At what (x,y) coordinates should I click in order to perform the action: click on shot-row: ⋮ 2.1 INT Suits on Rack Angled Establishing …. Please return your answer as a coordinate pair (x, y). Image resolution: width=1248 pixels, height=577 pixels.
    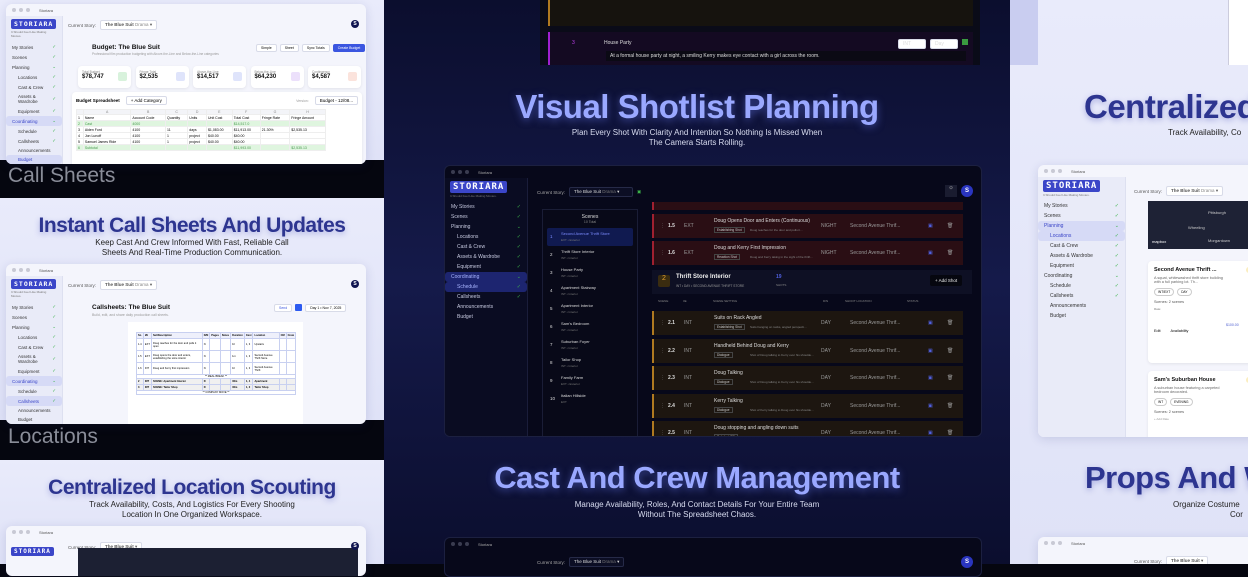
    Looking at the image, I should click on (807, 323).